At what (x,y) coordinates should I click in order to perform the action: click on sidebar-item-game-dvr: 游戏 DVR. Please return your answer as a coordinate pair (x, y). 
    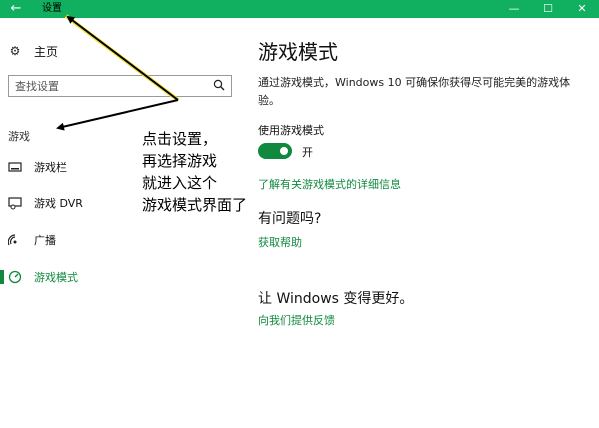
    Looking at the image, I should click on (45, 203).